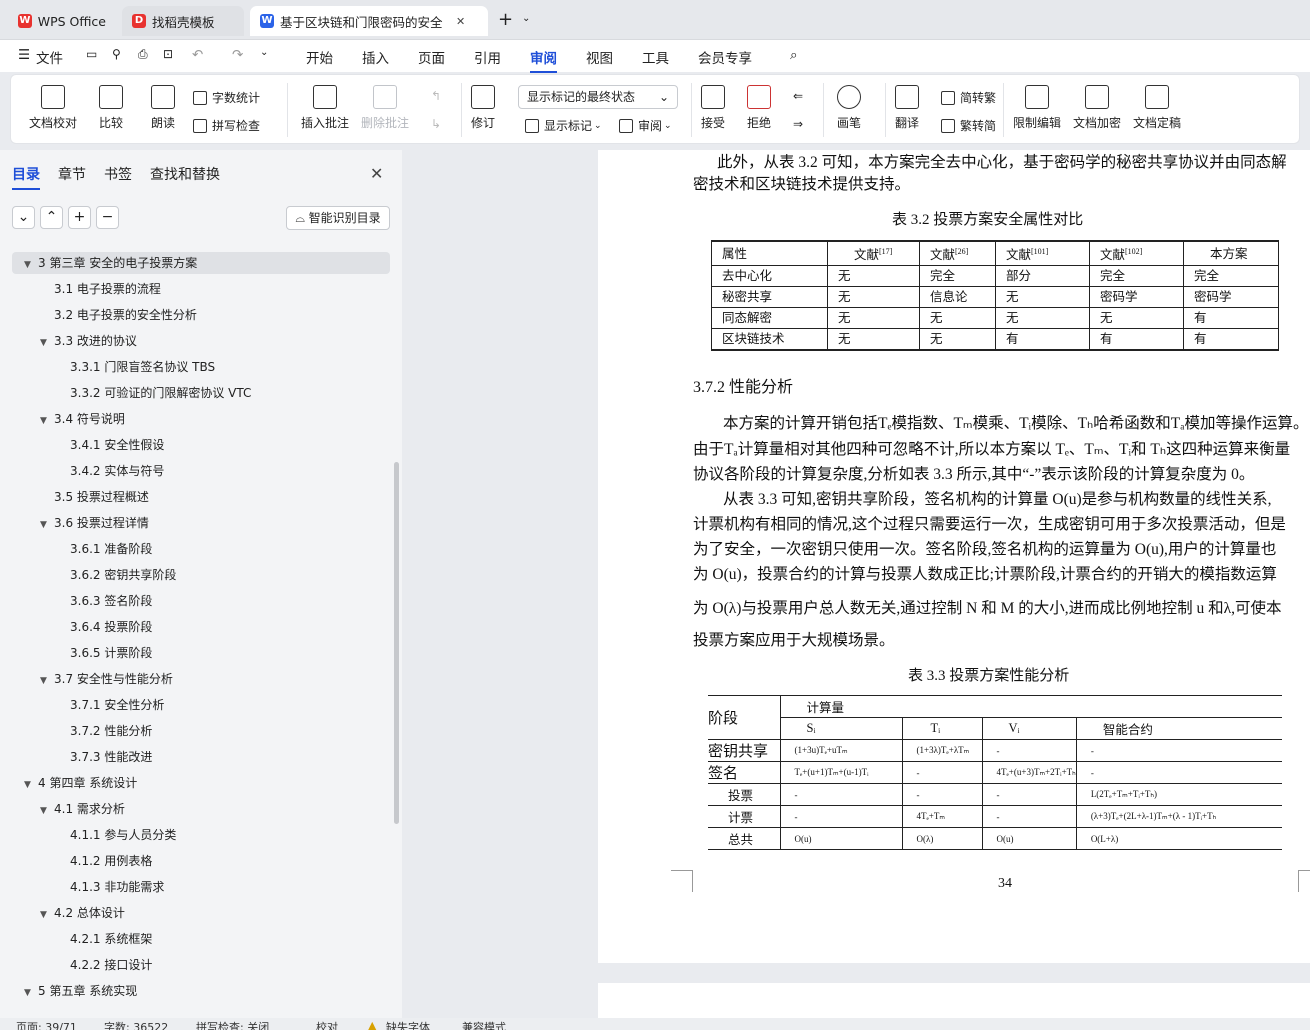 This screenshot has width=1310, height=1030. I want to click on collapse-all-button: ⌃, so click(51, 217).